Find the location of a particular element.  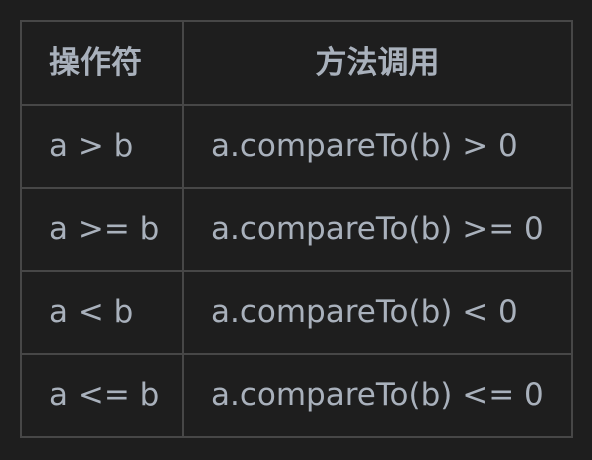

operator-cell: a > b is located at coordinates (102, 146).